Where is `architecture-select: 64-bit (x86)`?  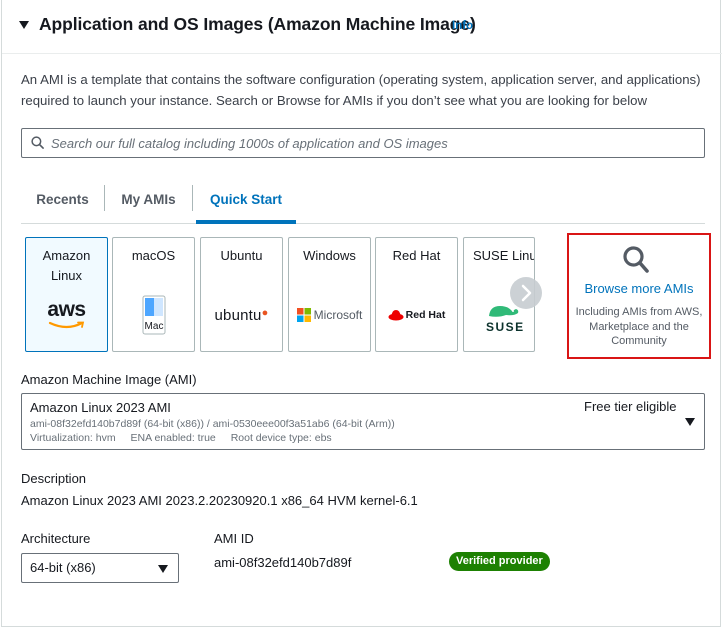 architecture-select: 64-bit (x86) is located at coordinates (100, 568).